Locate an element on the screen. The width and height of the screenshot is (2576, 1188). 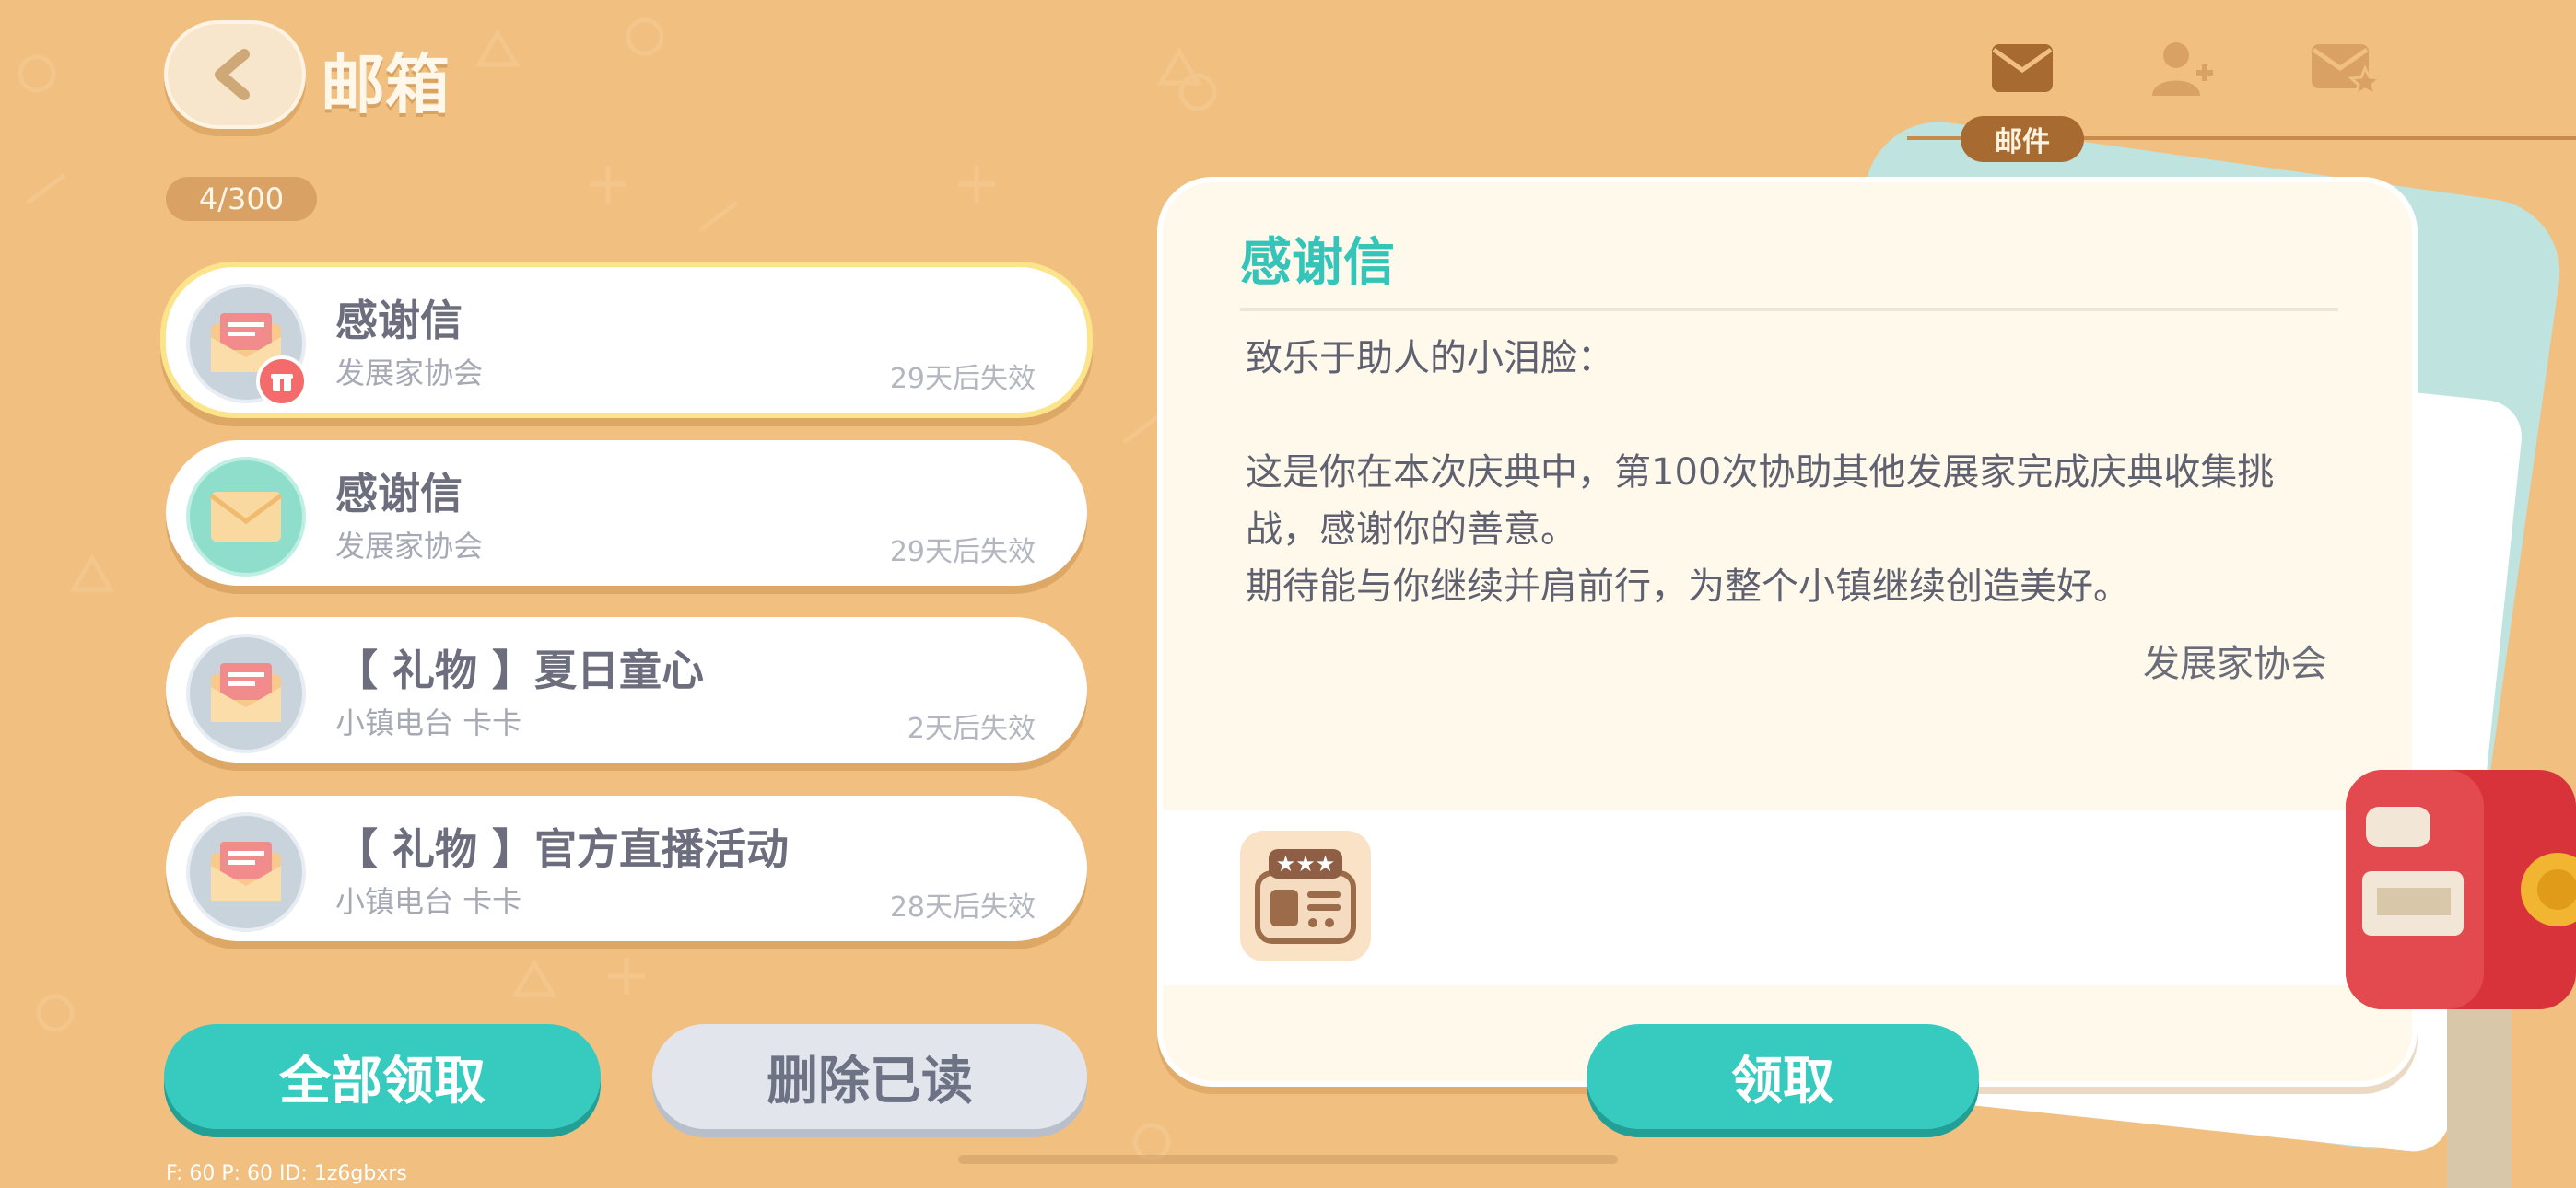
list-item: 【 礼物 】官方直播活动 小镇电台 卡卡 28天后失效 is located at coordinates (626, 869).